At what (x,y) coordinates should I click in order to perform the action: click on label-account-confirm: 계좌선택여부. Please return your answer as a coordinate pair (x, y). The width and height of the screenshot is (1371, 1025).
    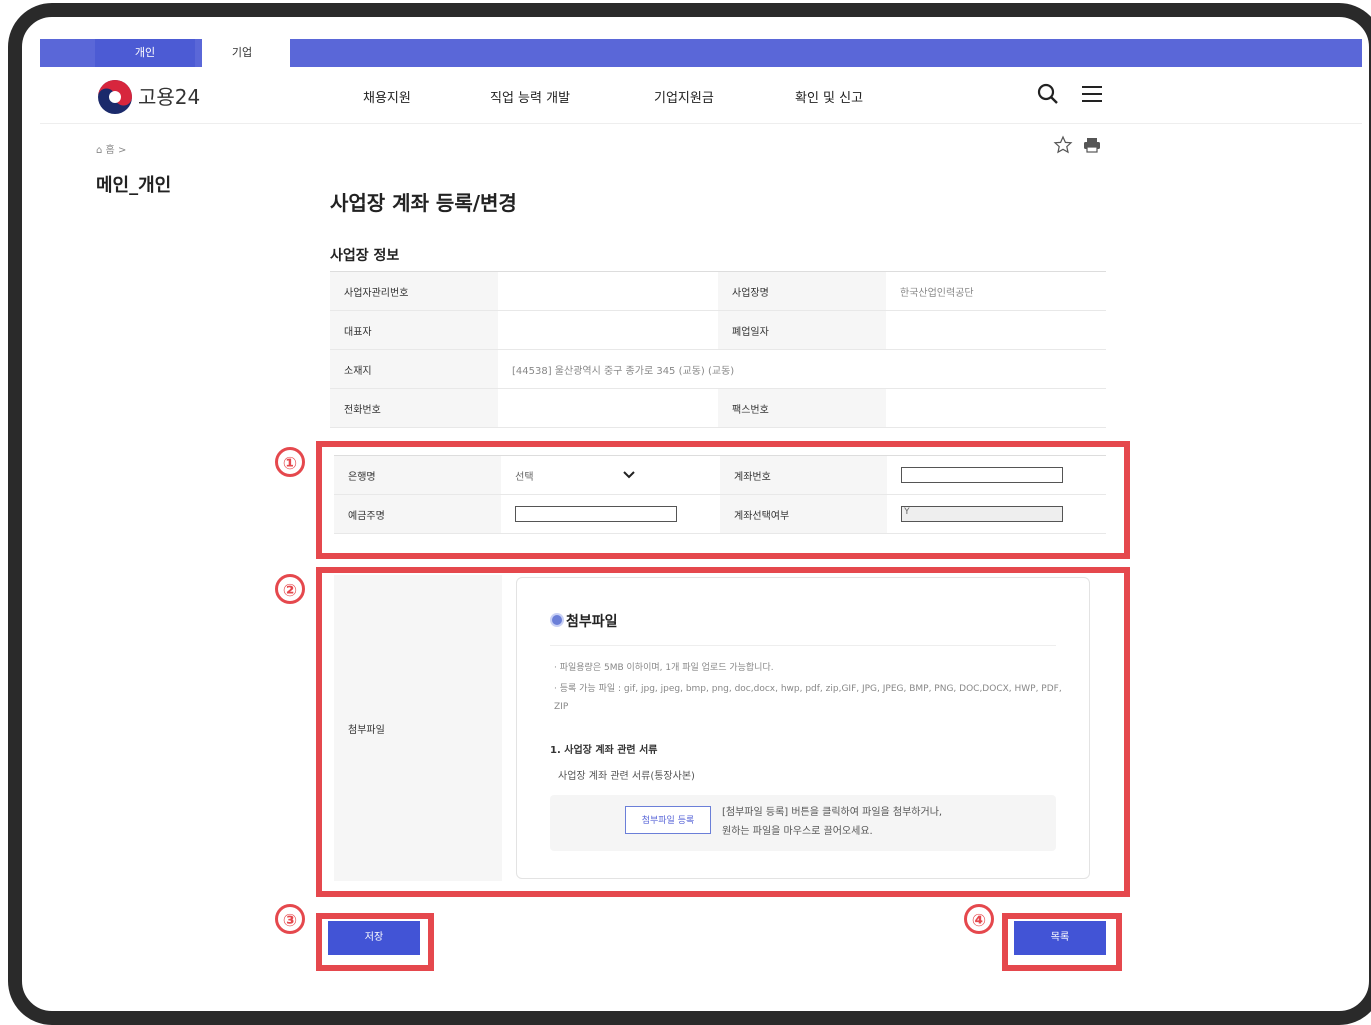
    Looking at the image, I should click on (804, 514).